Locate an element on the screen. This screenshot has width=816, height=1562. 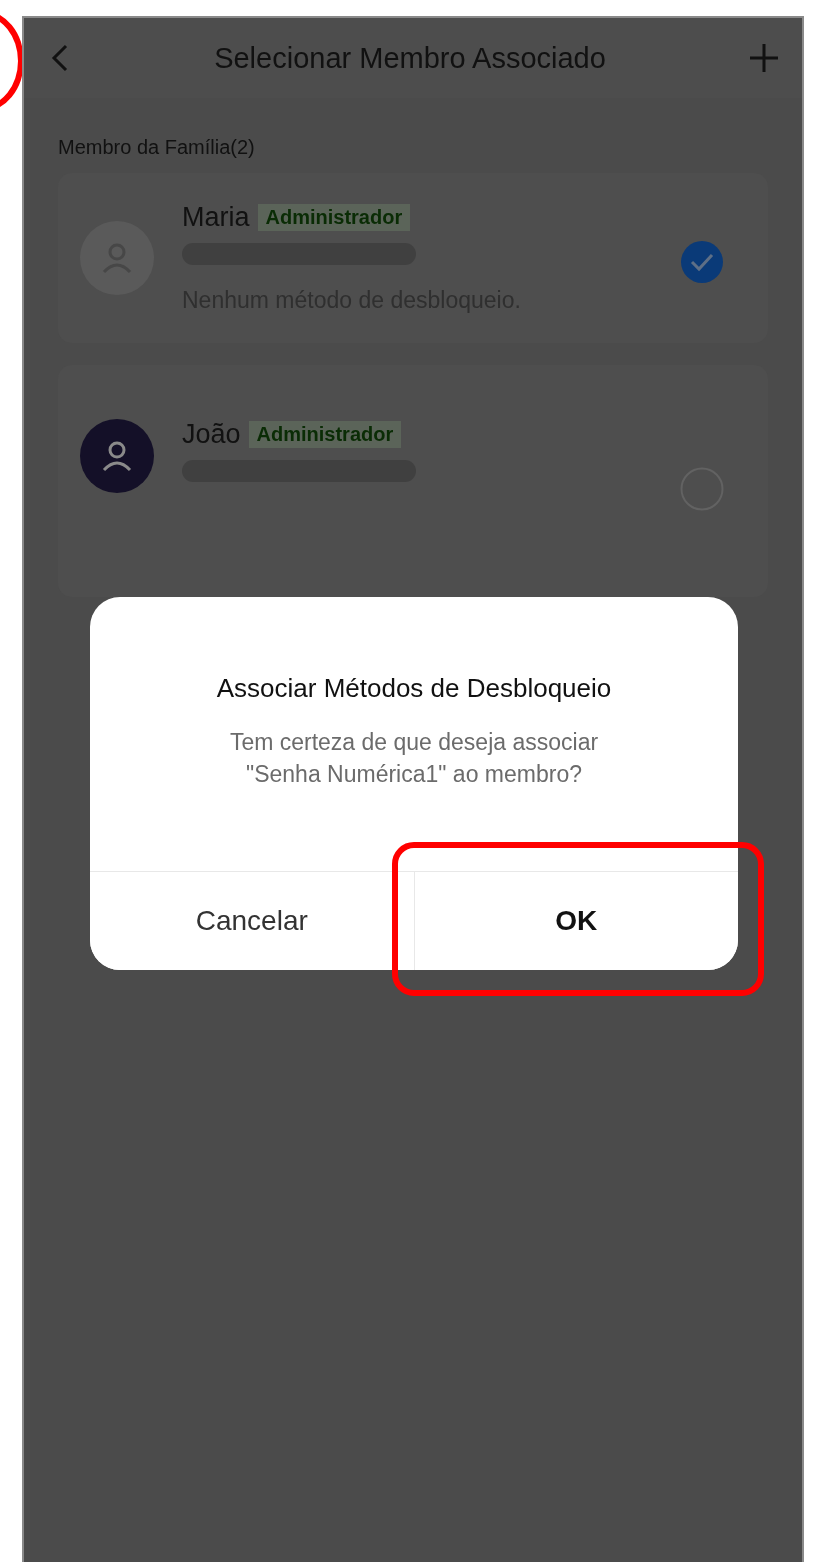
section-label: Membro da Família(2) is located at coordinates (157, 147).